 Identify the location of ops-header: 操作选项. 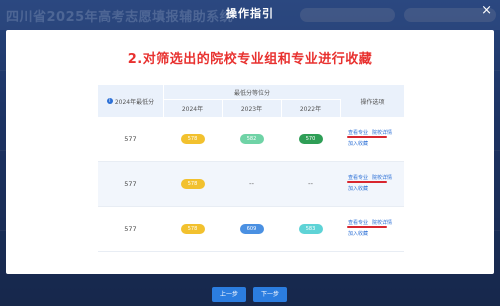
(372, 102).